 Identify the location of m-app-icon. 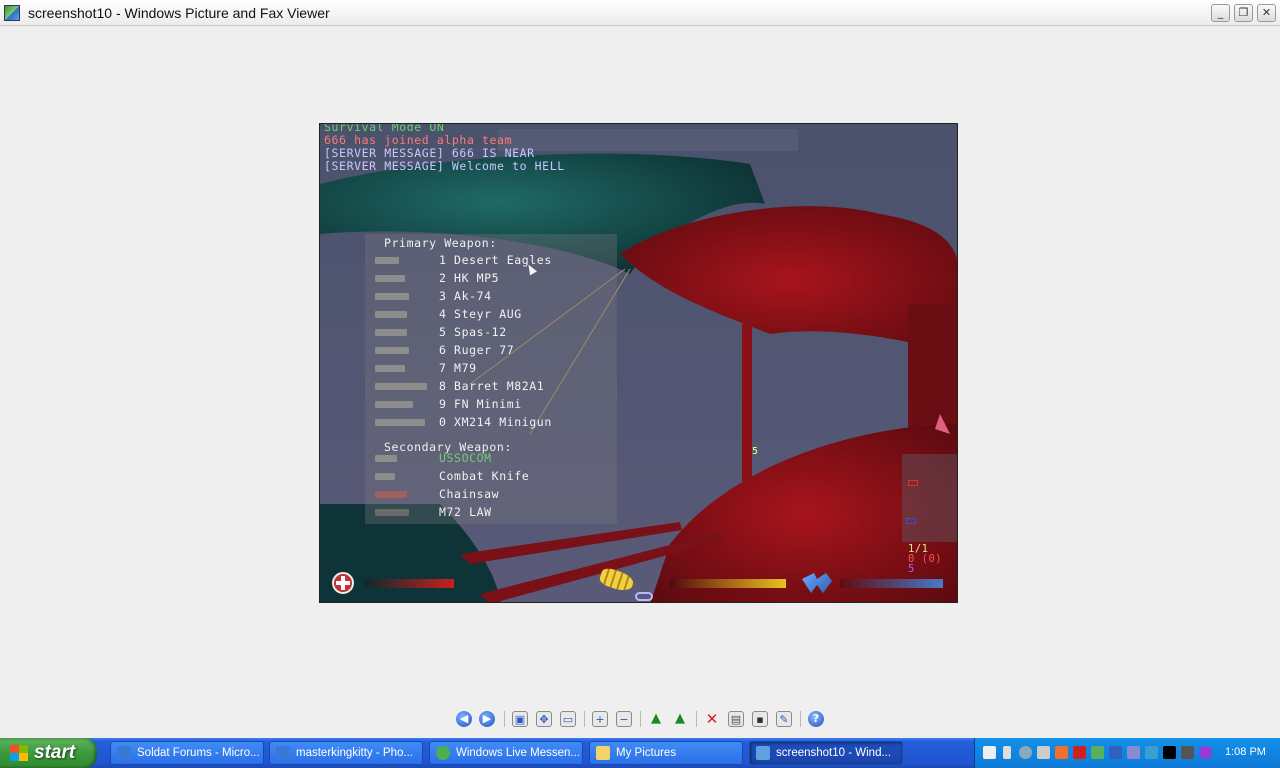
(1169, 752).